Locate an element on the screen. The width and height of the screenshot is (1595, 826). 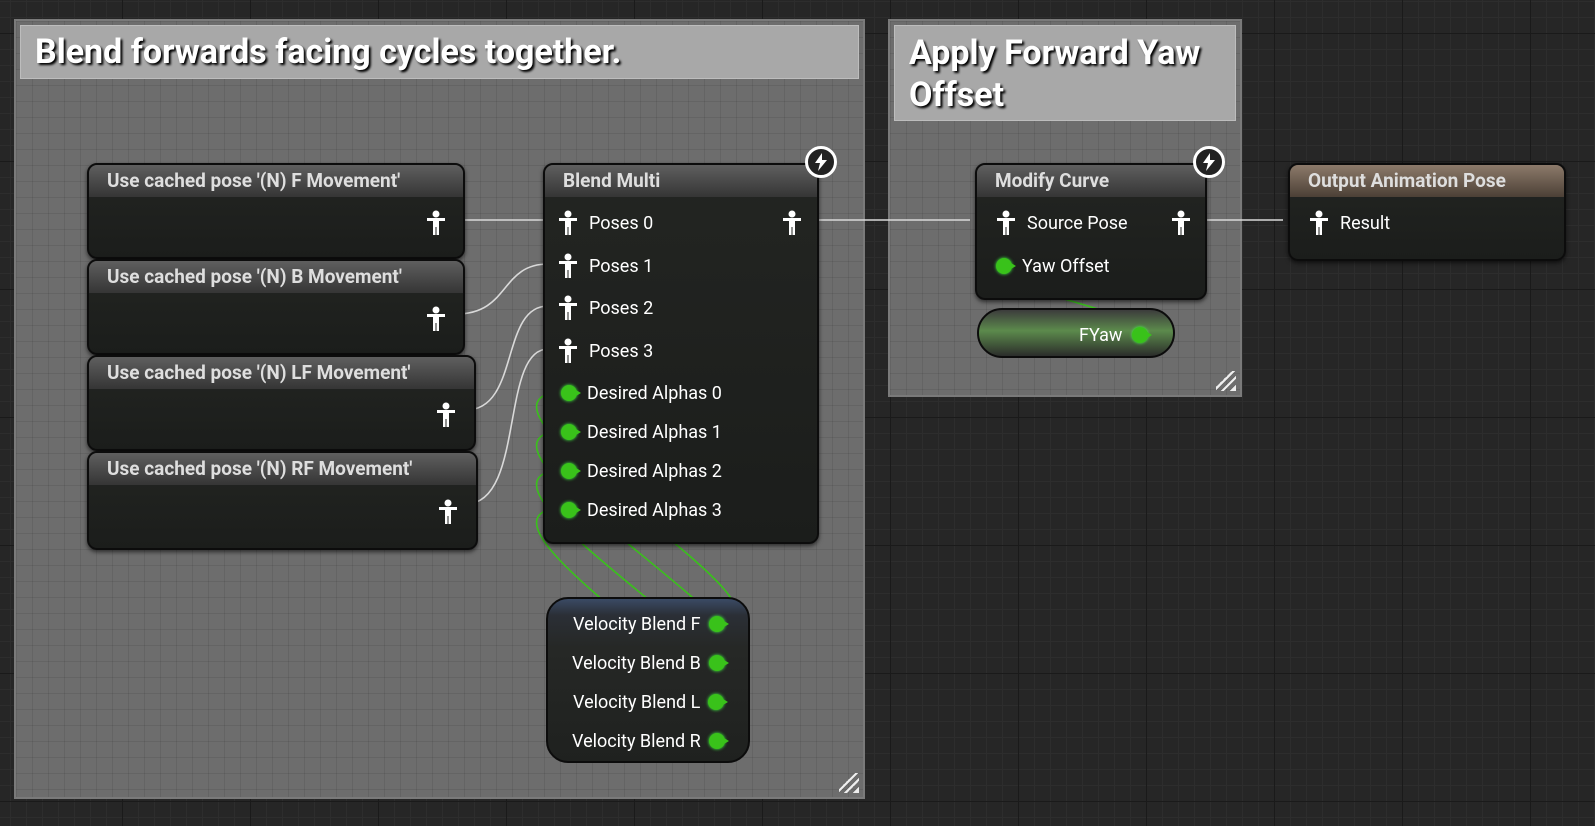
pose-input-pin-3: Poses 3 is located at coordinates (605, 351).